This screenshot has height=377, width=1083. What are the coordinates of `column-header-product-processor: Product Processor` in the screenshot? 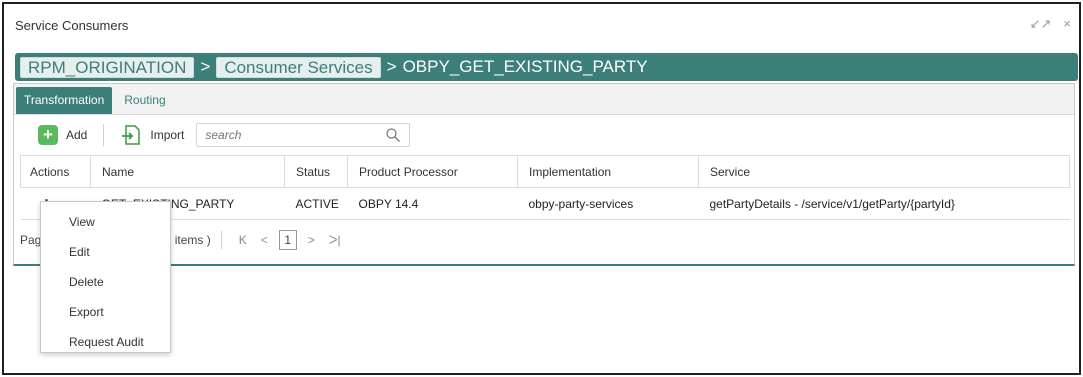 It's located at (432, 171).